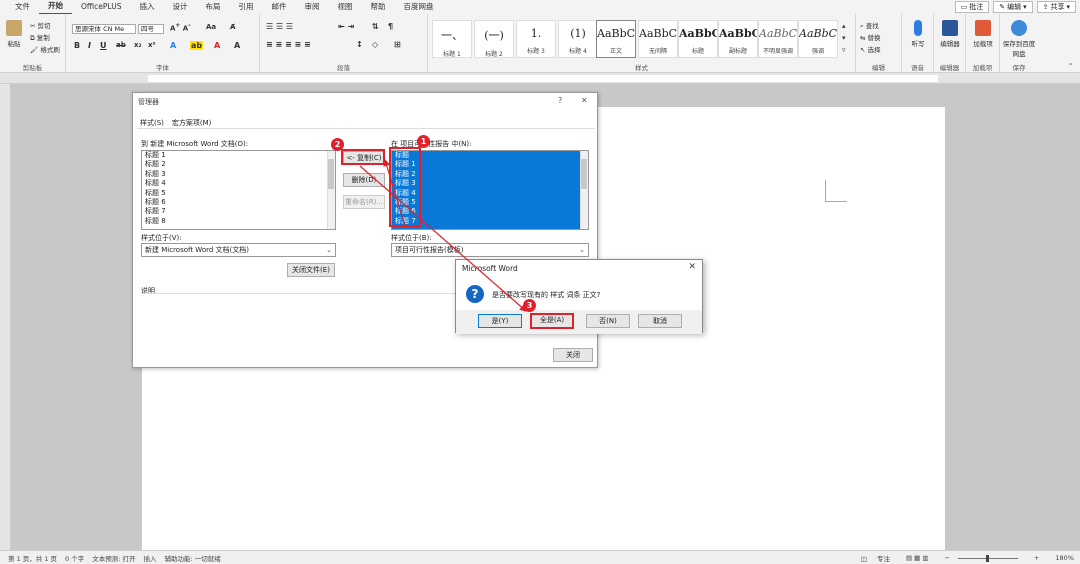 This screenshot has height=564, width=1080. What do you see at coordinates (560, 100) in the screenshot?
I see `help-icon: ?` at bounding box center [560, 100].